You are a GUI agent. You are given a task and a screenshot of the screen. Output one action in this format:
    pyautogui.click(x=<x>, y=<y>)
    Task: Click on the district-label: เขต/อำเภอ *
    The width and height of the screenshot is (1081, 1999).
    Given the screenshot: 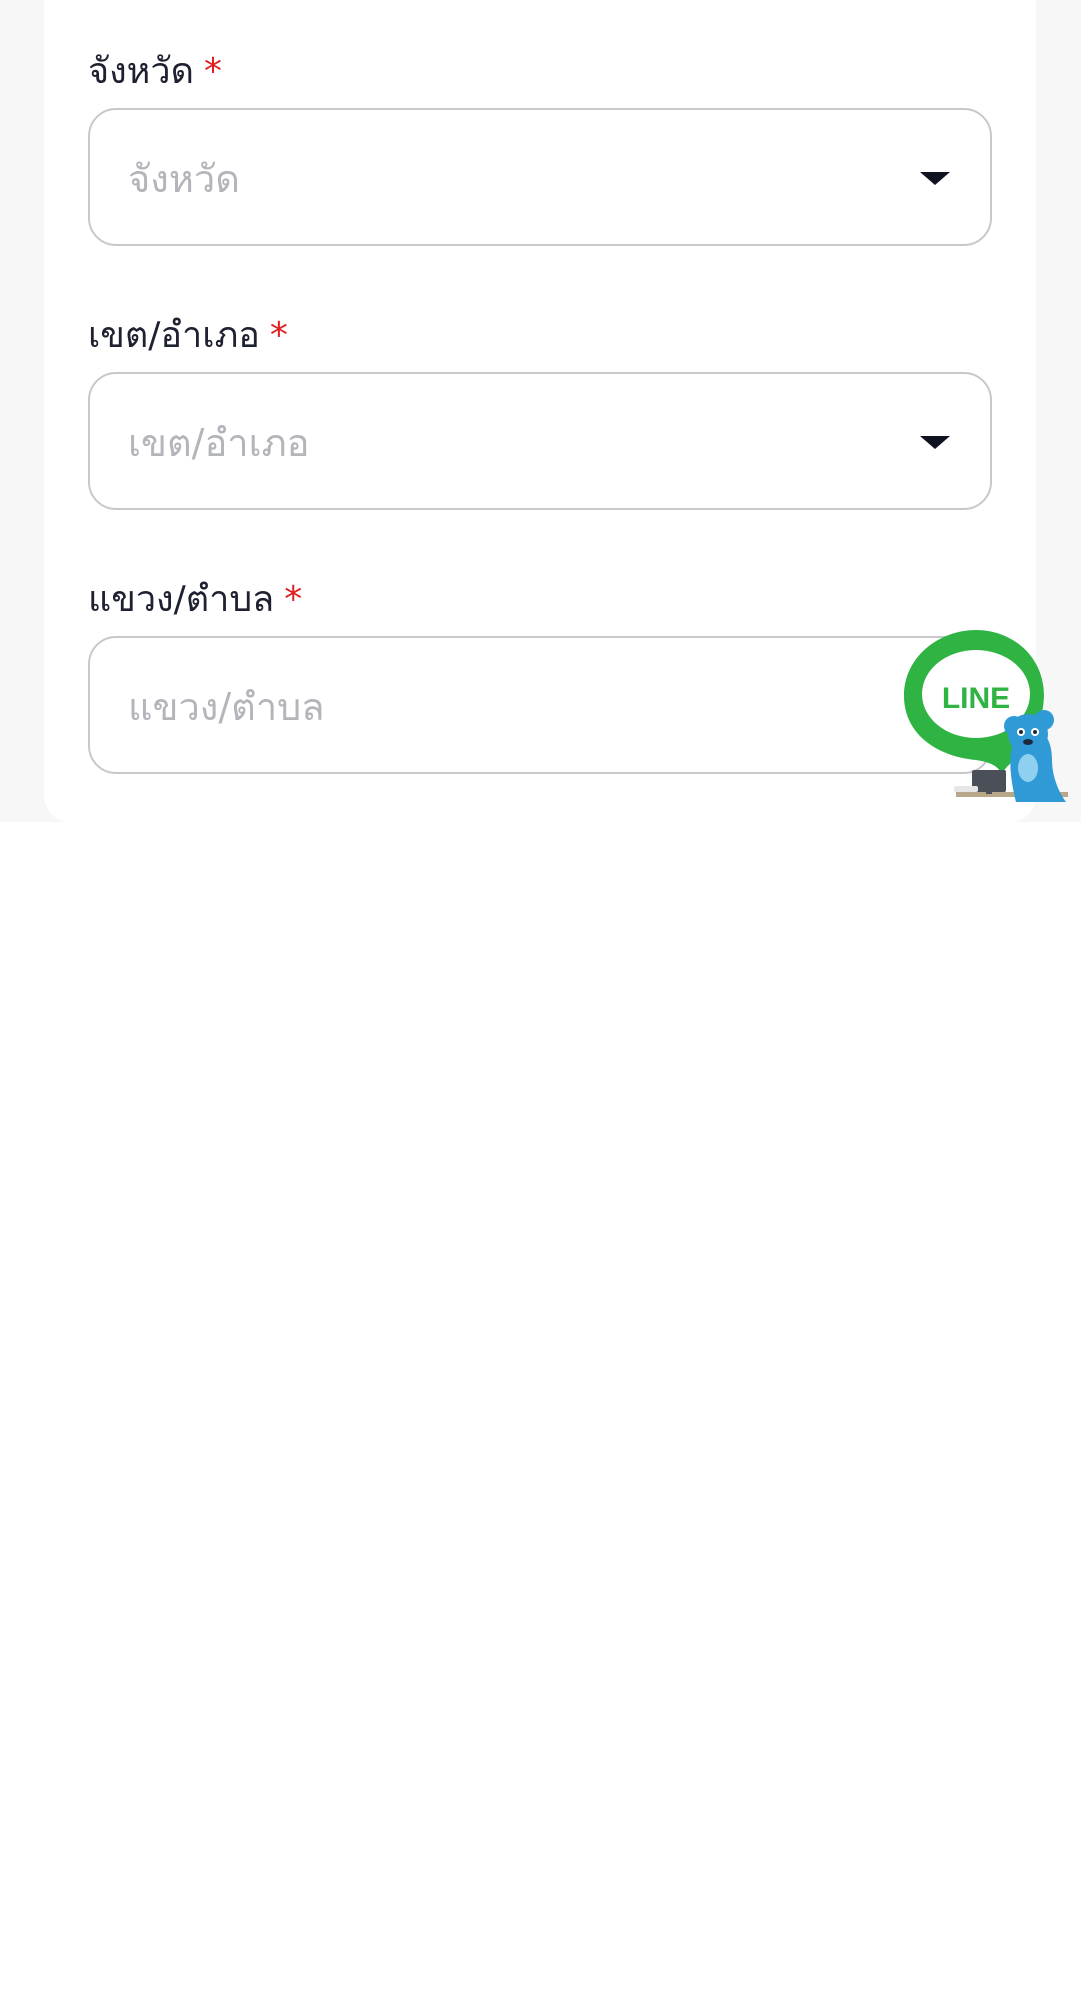 What is the action you would take?
    pyautogui.click(x=188, y=336)
    